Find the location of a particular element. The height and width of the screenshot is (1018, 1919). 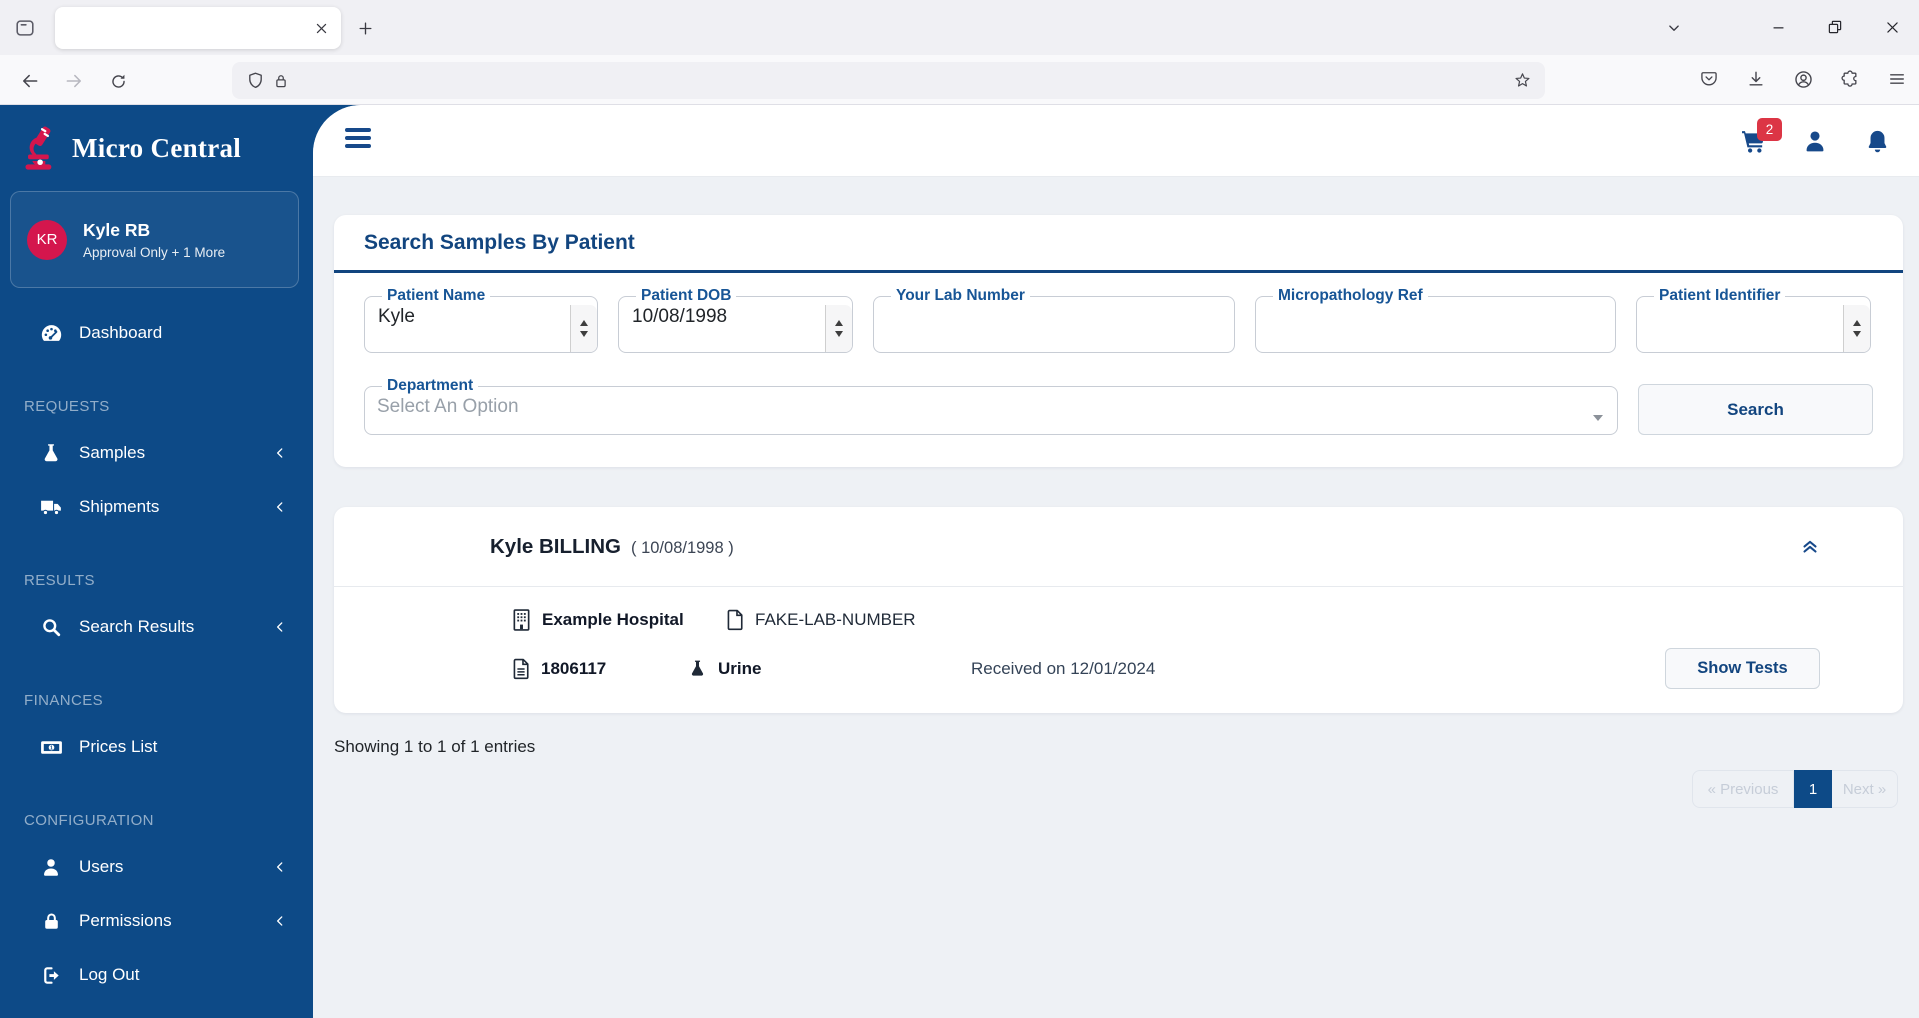

pagination: « Previous 1 Next » is located at coordinates (1795, 789).